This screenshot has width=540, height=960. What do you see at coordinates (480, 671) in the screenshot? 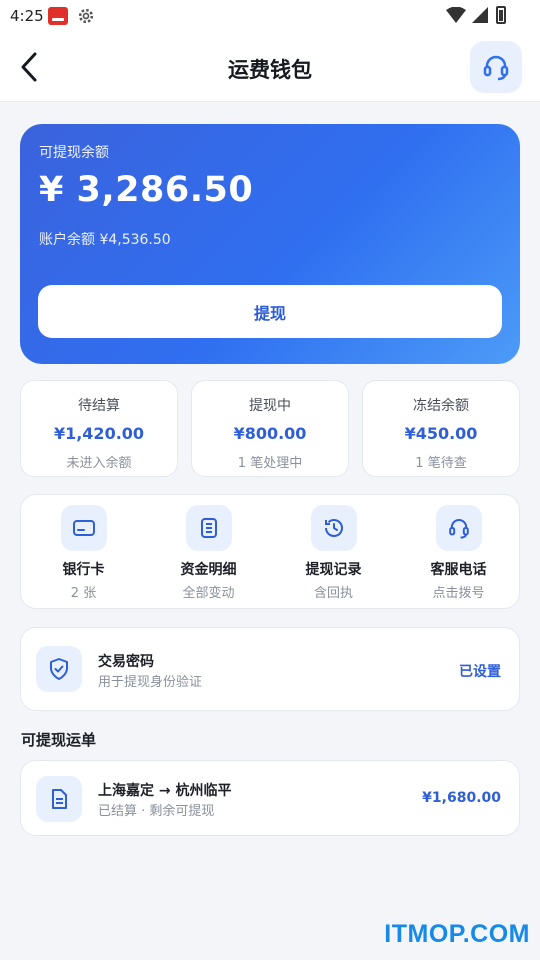
I see `password-status: 已设置` at bounding box center [480, 671].